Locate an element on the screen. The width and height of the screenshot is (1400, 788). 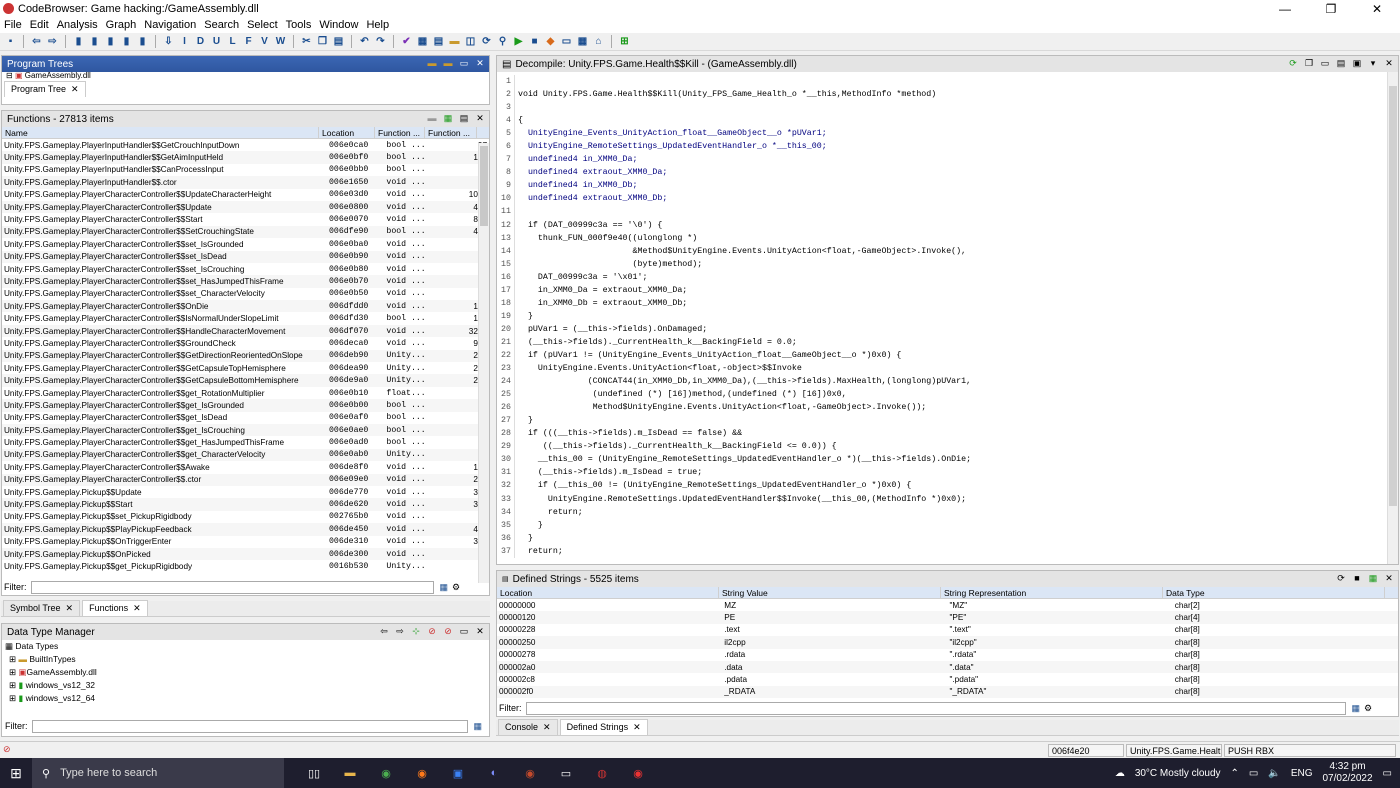
menu-window: Window is located at coordinates (338, 25).